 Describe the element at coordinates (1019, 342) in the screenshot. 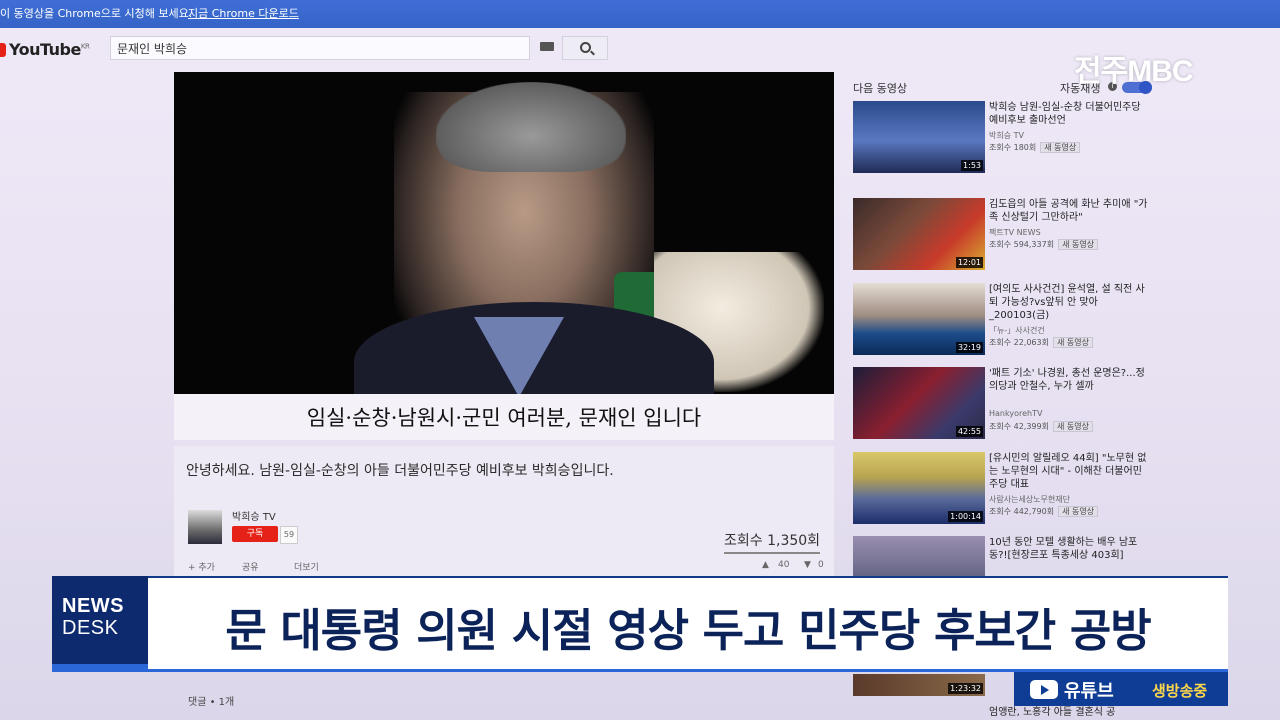

I see `sidebar-video-views: 조회수 22,063회` at that location.